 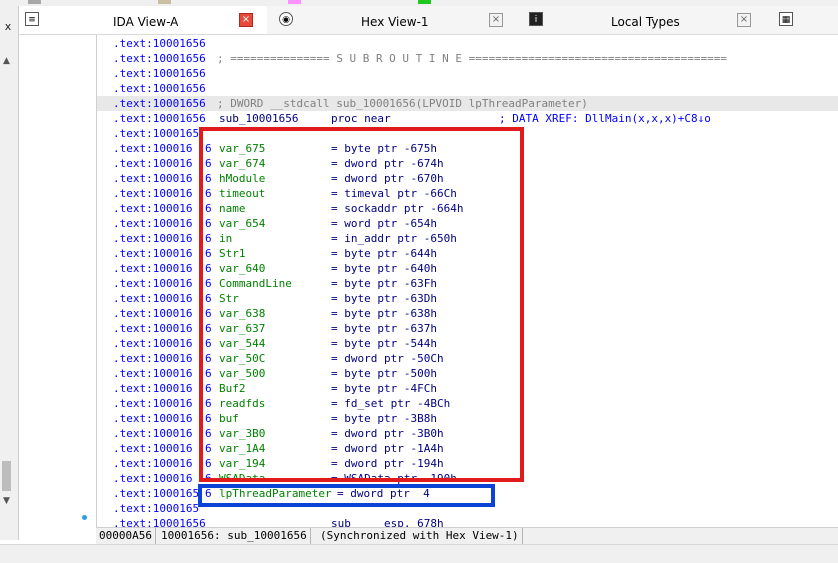 I want to click on instruction: sub esp, 678h, so click(x=387, y=522).